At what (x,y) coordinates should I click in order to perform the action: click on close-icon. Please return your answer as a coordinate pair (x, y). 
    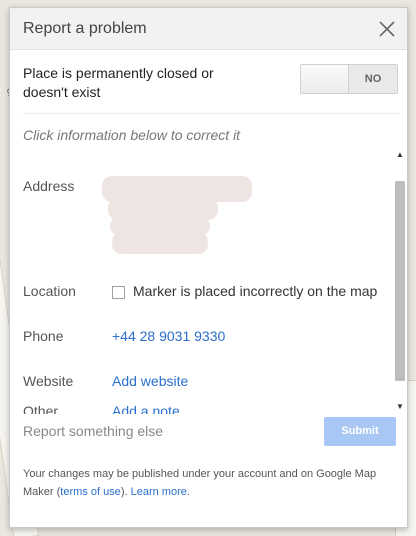
    Looking at the image, I should click on (387, 29).